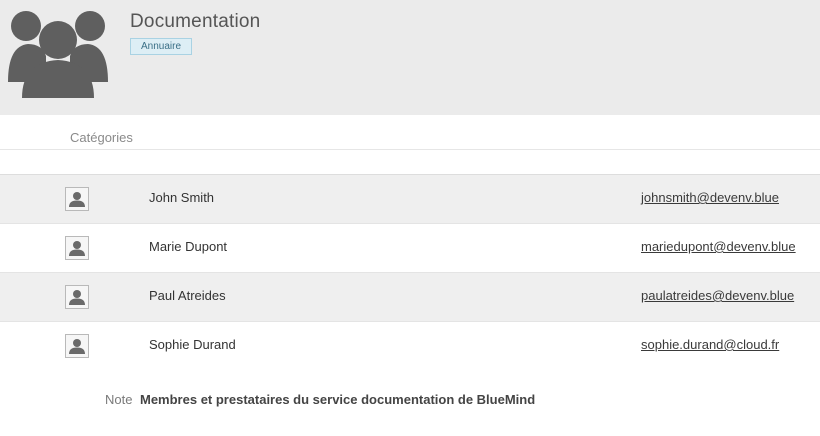 This screenshot has width=820, height=436. I want to click on member-email-link: sophie.durand@cloud.fr, so click(710, 344).